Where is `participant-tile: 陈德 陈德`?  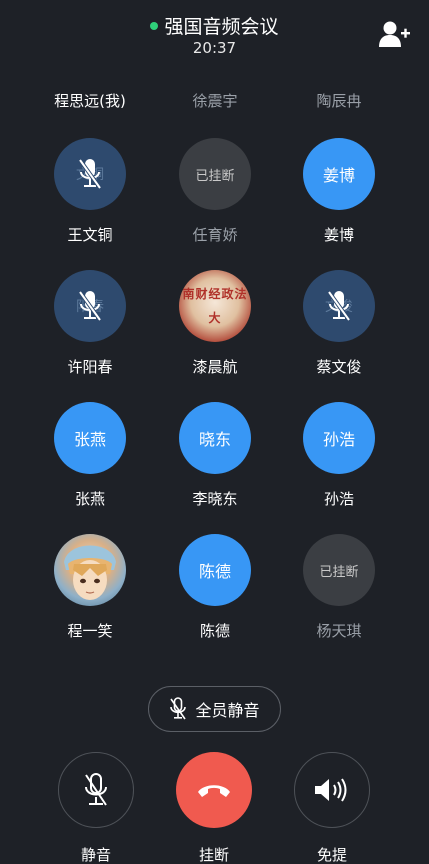
participant-tile: 陈德 陈德 is located at coordinates (215, 594).